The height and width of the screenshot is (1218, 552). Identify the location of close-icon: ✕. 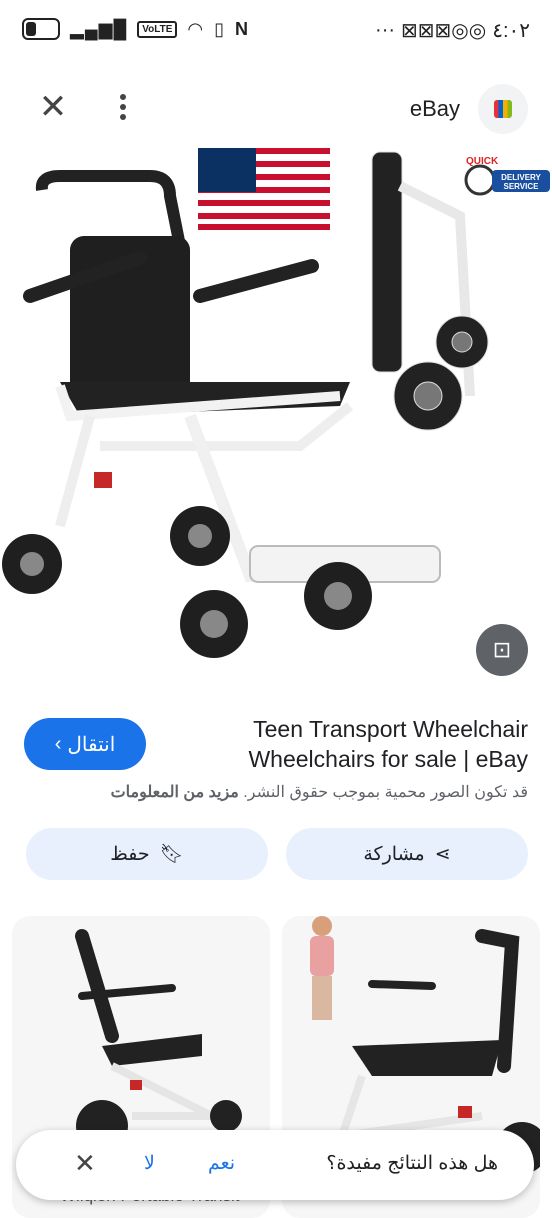
(53, 107).